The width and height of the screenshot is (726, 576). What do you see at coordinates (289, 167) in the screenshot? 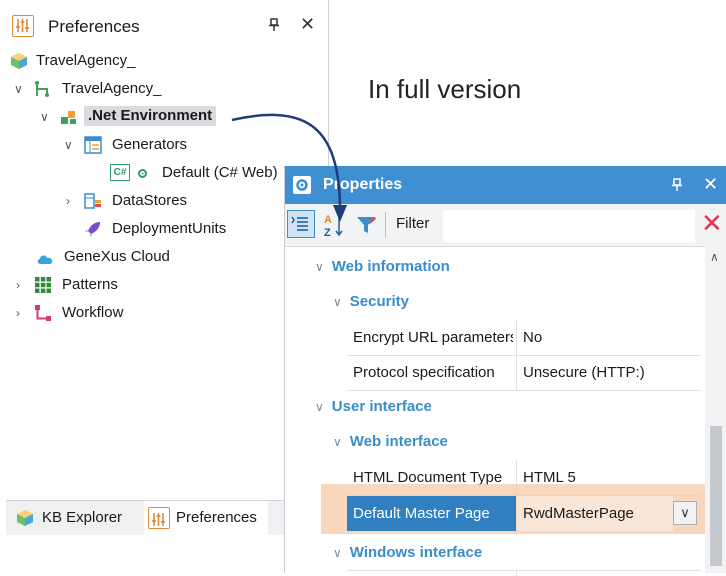
I see `annotation-arrow` at bounding box center [289, 167].